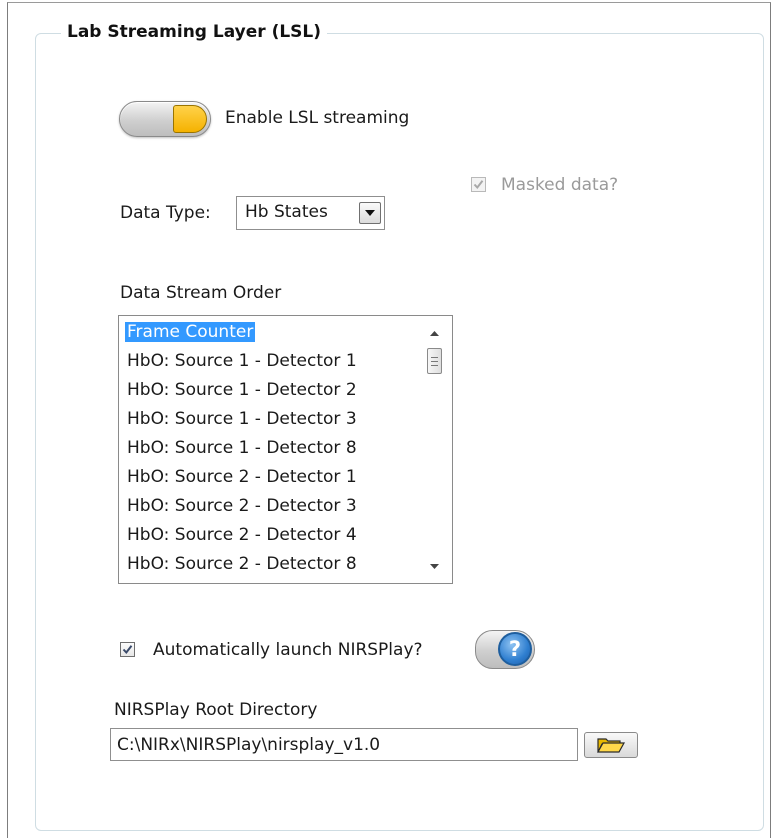 The height and width of the screenshot is (838, 779). What do you see at coordinates (242, 564) in the screenshot?
I see `list-item-label: HbO: Source 2 - Detector 8` at bounding box center [242, 564].